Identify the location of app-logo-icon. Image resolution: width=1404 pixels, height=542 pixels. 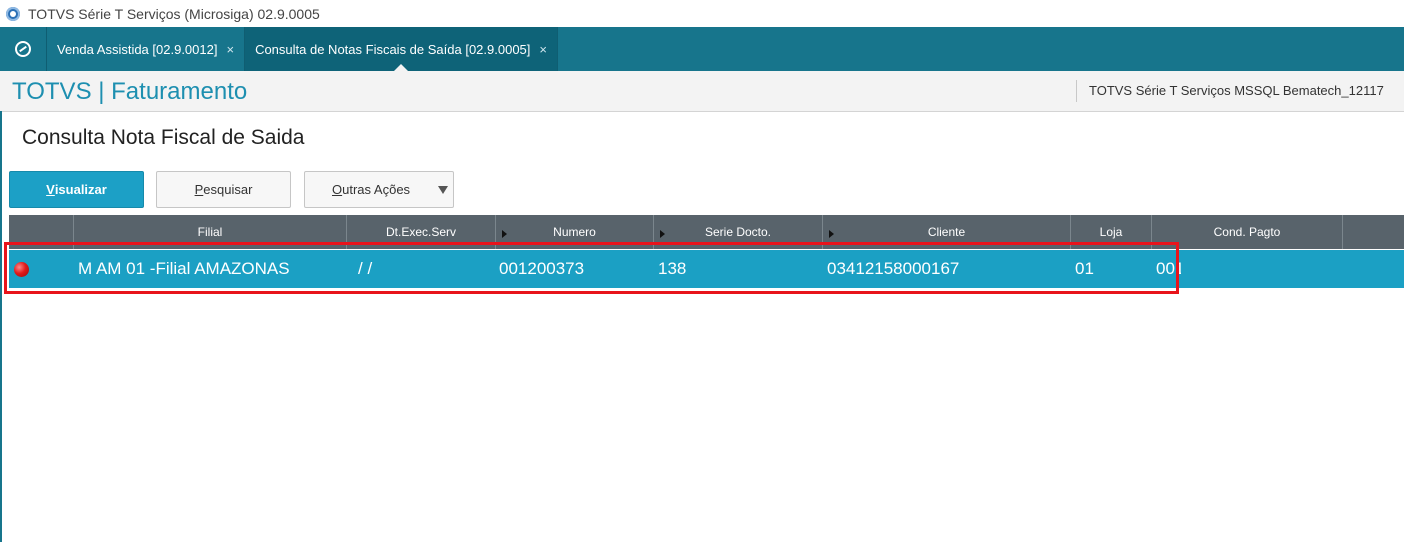
(13, 13).